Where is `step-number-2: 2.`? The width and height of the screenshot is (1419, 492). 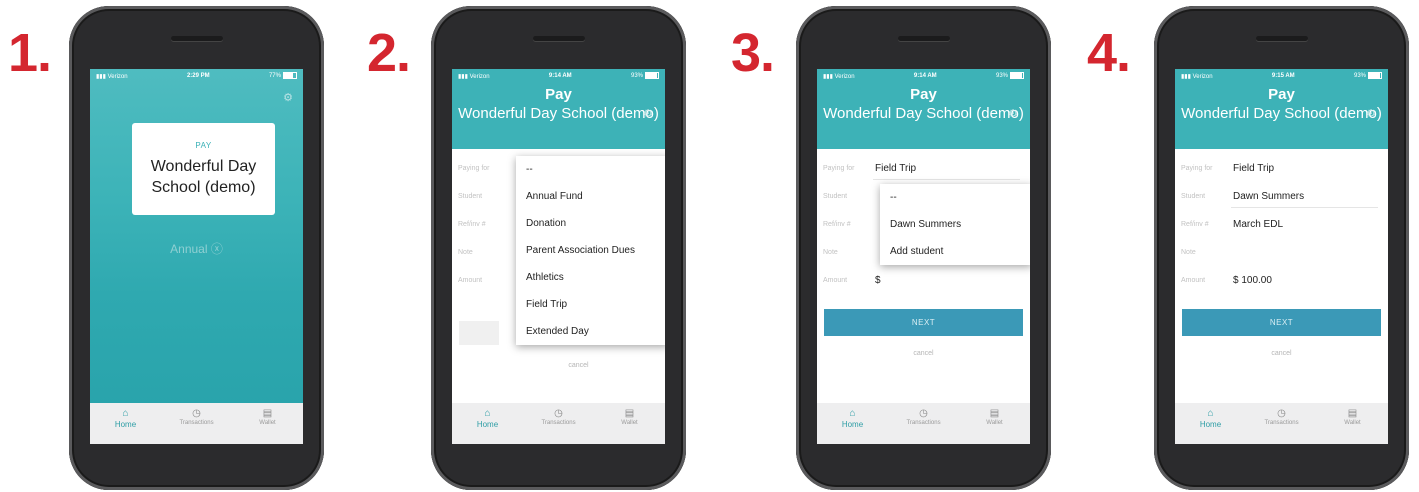 step-number-2: 2. is located at coordinates (389, 53).